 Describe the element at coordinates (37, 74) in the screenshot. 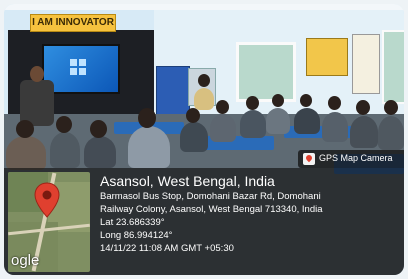

I see `teacher-head` at that location.